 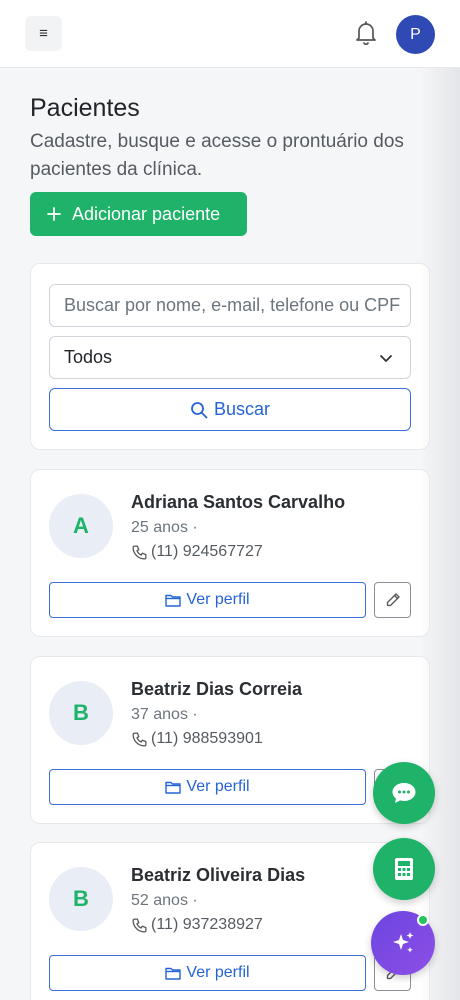 I want to click on user-avatar: P, so click(x=415, y=34).